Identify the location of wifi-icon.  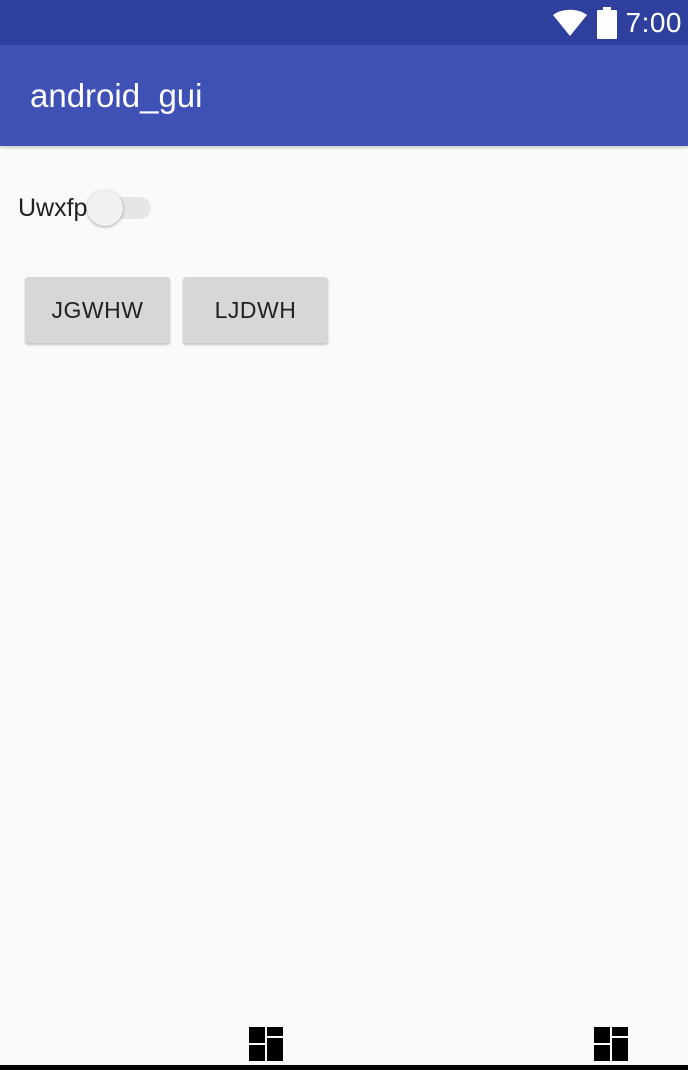
(569, 22).